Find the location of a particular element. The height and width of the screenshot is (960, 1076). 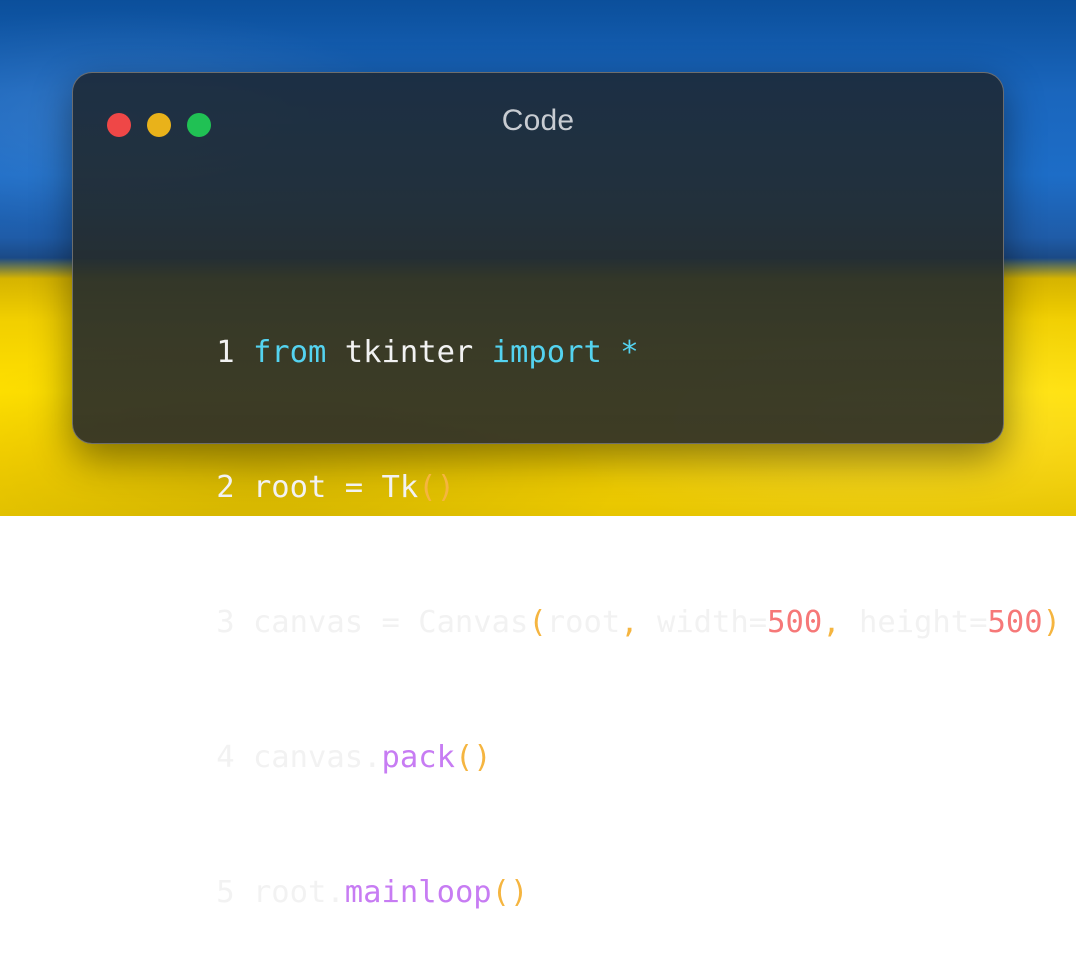

code-token: mainloop is located at coordinates (418, 892).